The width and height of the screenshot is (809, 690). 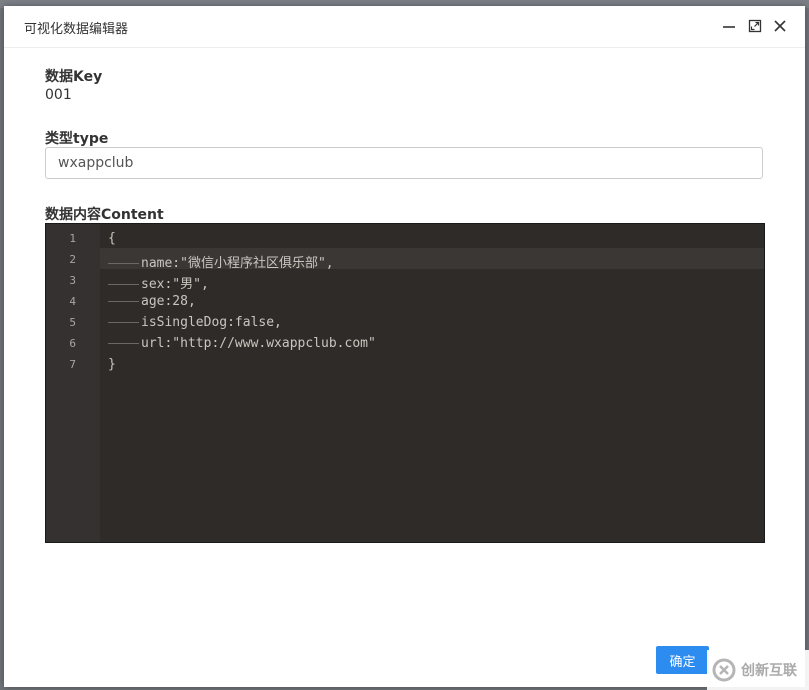 What do you see at coordinates (682, 660) in the screenshot?
I see `ok-button: 确定` at bounding box center [682, 660].